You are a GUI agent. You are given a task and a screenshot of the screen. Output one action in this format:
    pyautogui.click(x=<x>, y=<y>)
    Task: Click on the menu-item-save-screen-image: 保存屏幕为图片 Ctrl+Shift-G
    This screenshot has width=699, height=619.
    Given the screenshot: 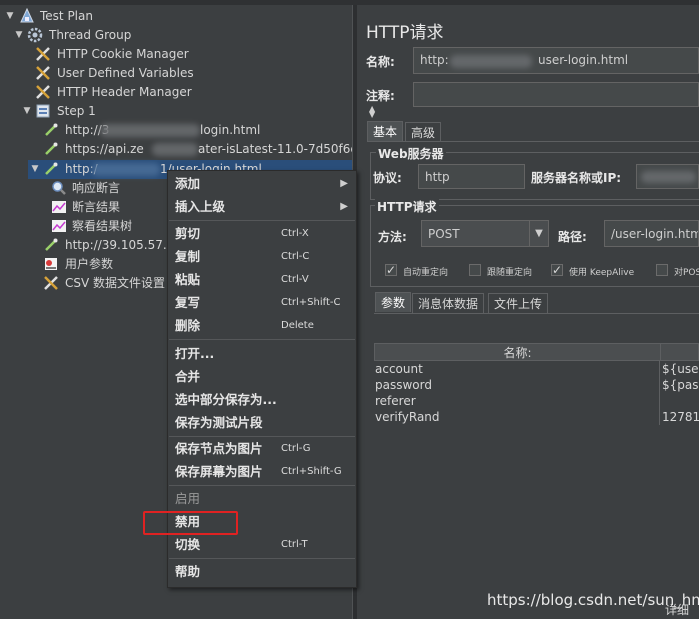 What is the action you would take?
    pyautogui.click(x=262, y=472)
    